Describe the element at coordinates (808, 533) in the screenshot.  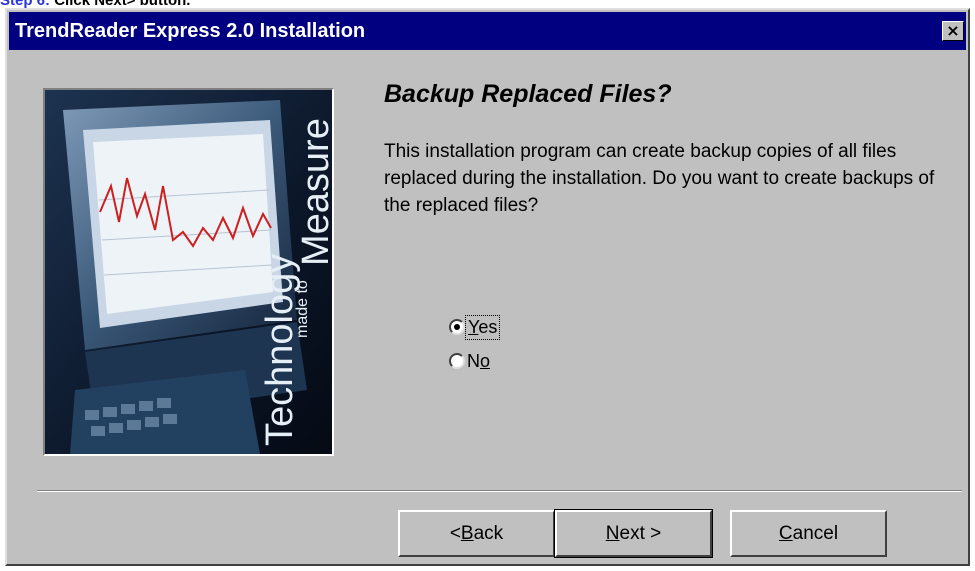
I see `cancel-button: Cancel` at that location.